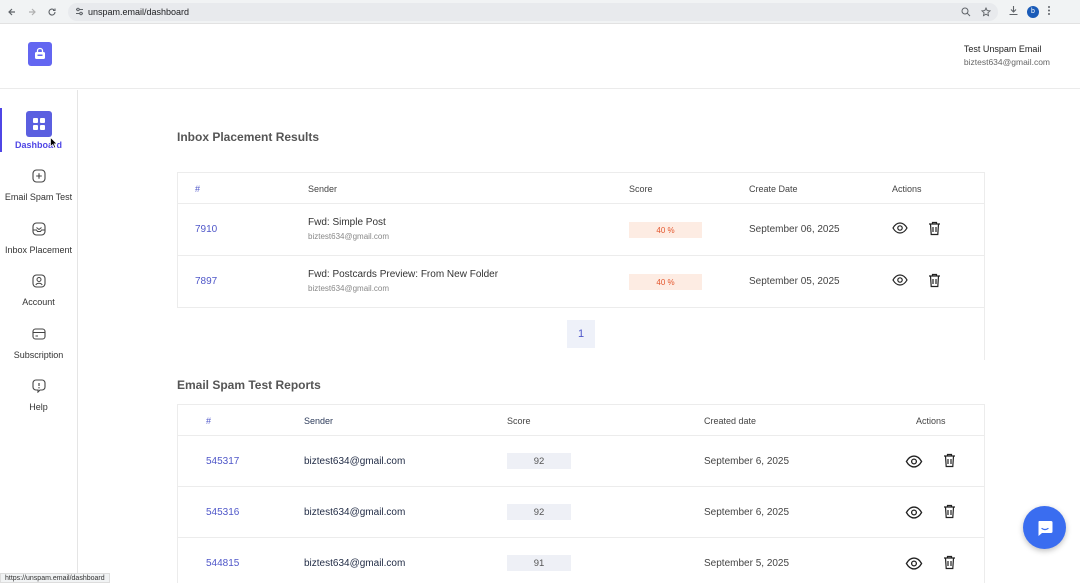 The width and height of the screenshot is (1080, 583). I want to click on chat-widget-button, so click(1044, 527).